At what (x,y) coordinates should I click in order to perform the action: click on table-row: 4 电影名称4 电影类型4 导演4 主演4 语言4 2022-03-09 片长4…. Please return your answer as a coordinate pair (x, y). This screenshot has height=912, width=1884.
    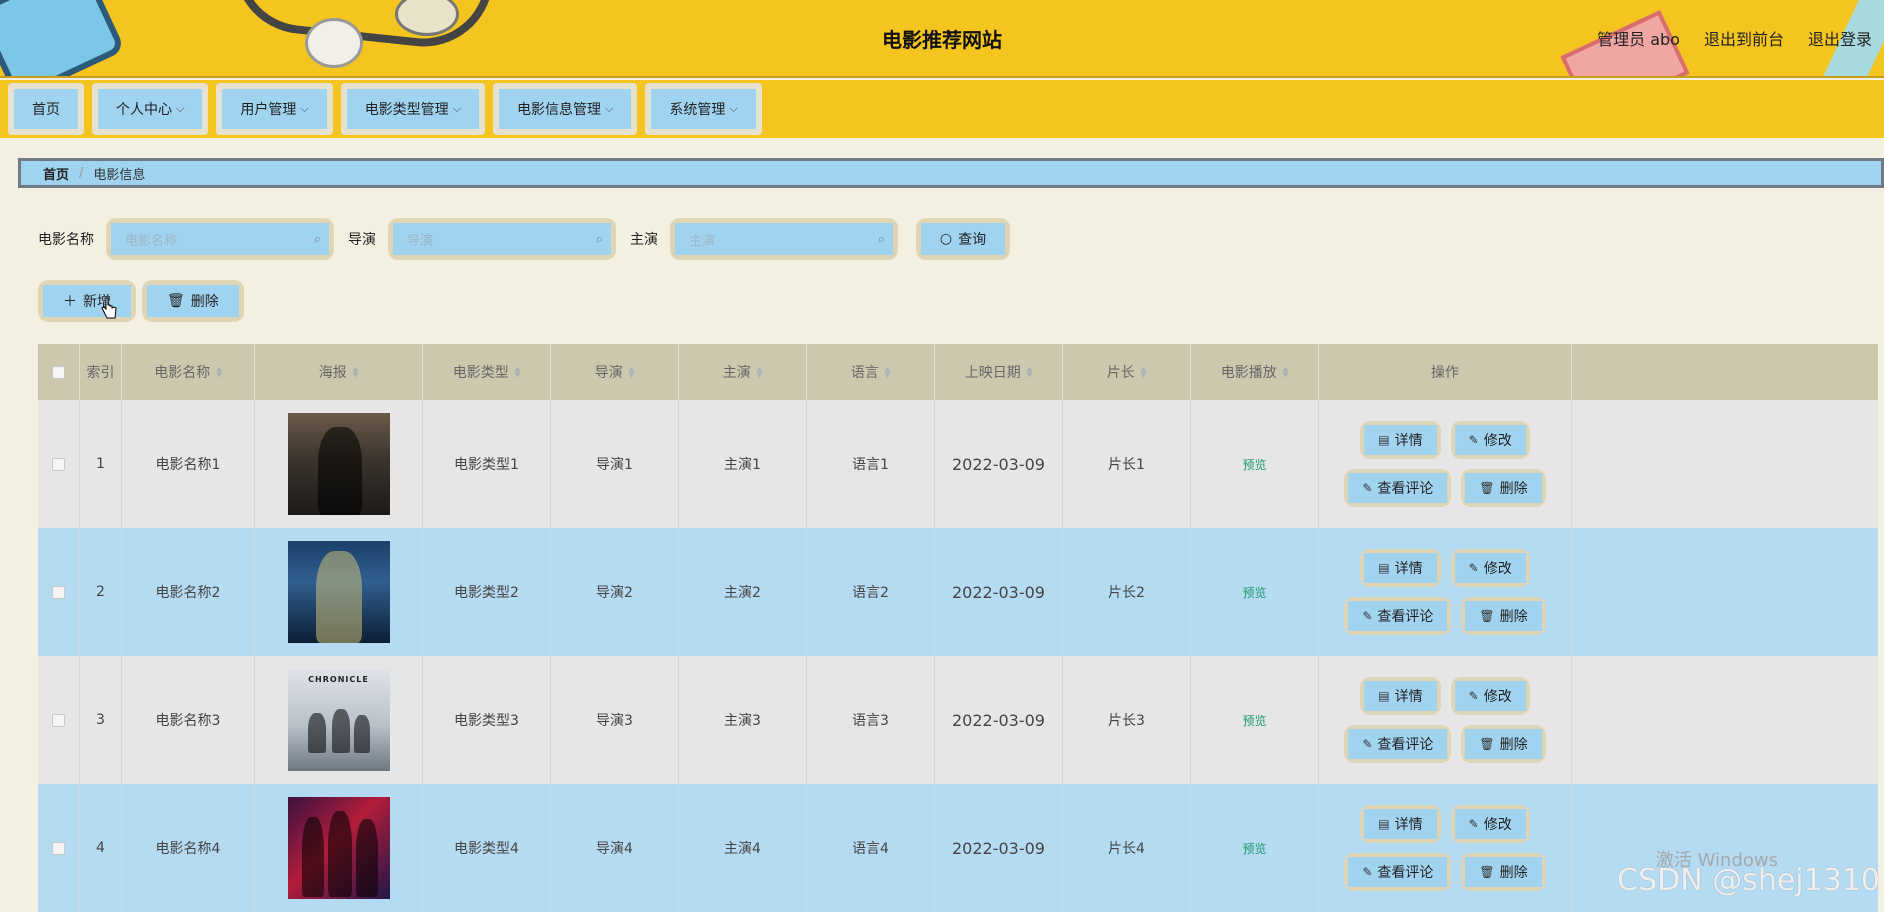
    Looking at the image, I should click on (958, 848).